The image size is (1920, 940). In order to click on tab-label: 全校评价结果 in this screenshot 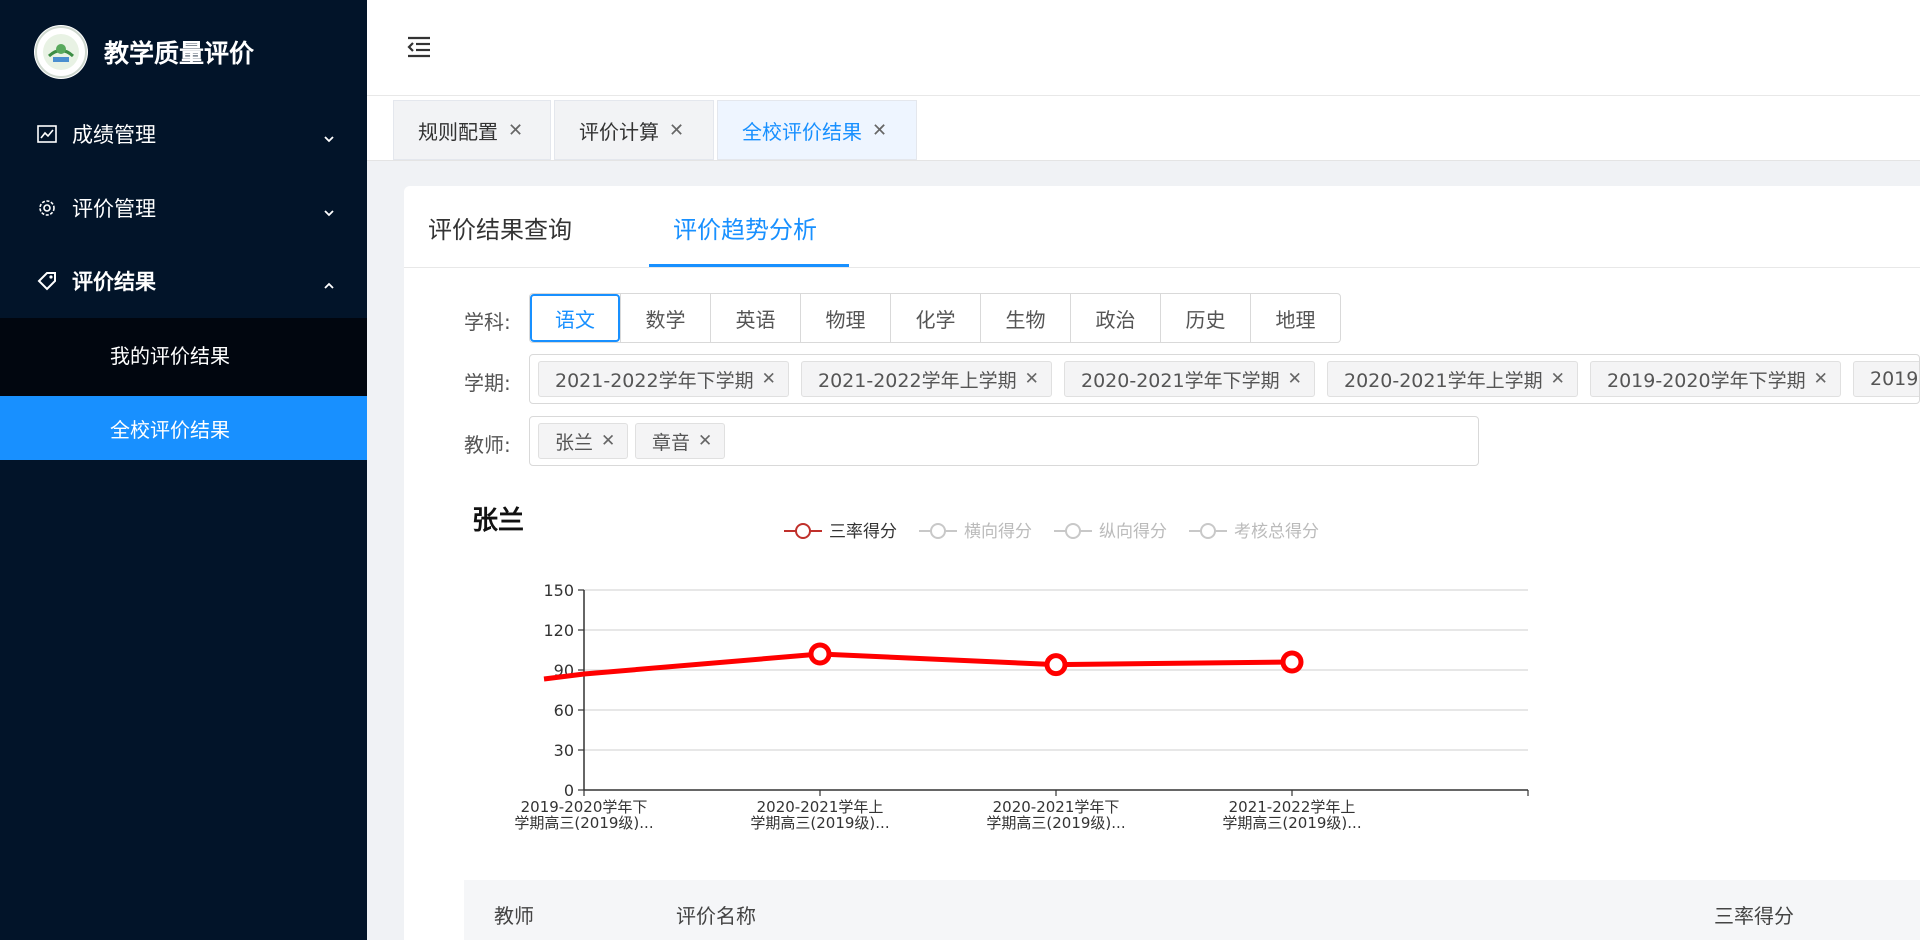, I will do `click(802, 131)`.